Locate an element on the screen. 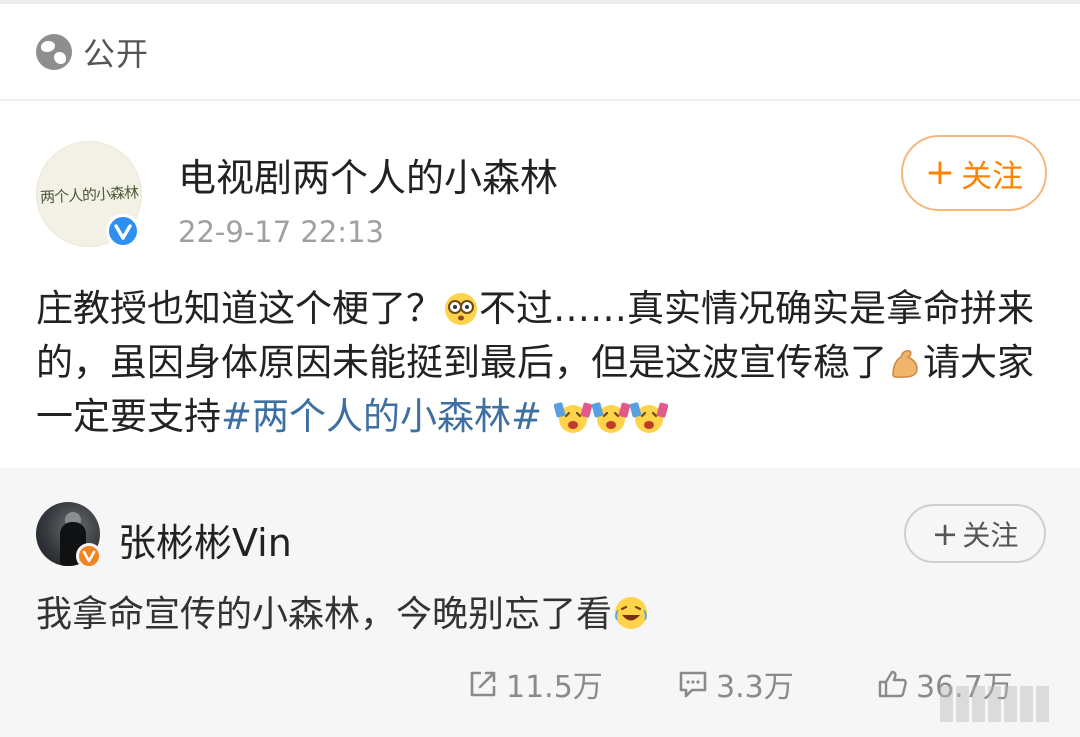 This screenshot has height=737, width=1080. author-name: 电视剧两个人的小森林 is located at coordinates (368, 174).